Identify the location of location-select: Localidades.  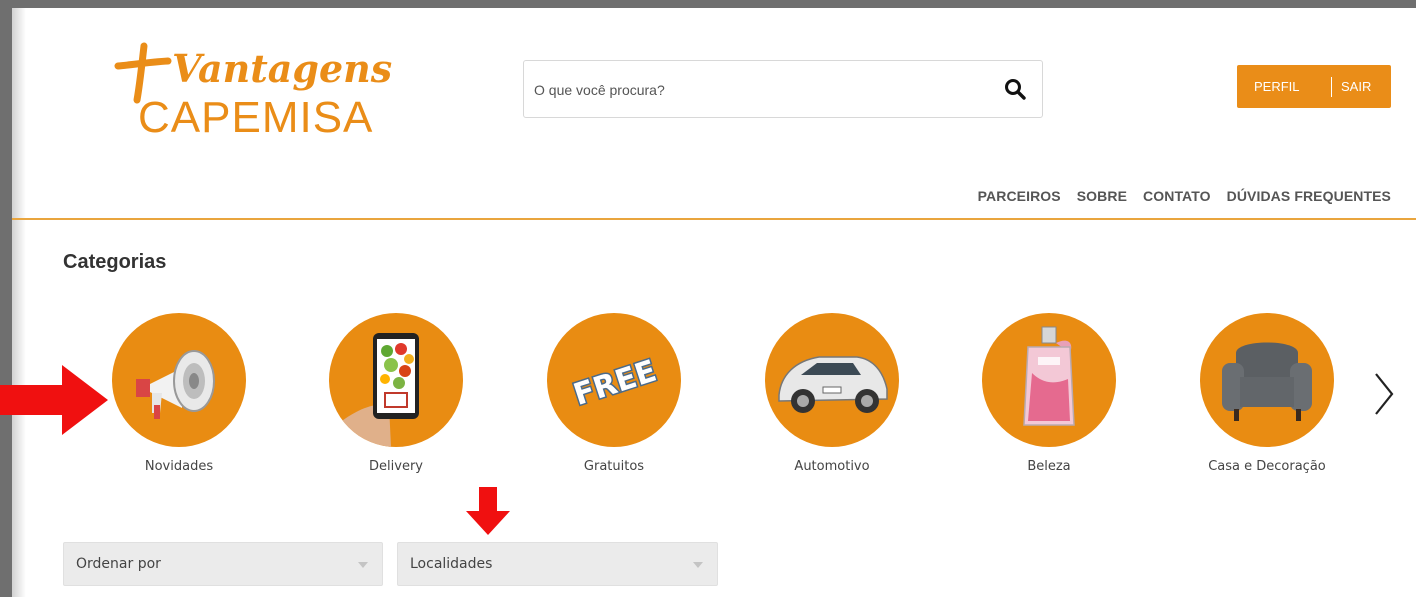
(557, 564).